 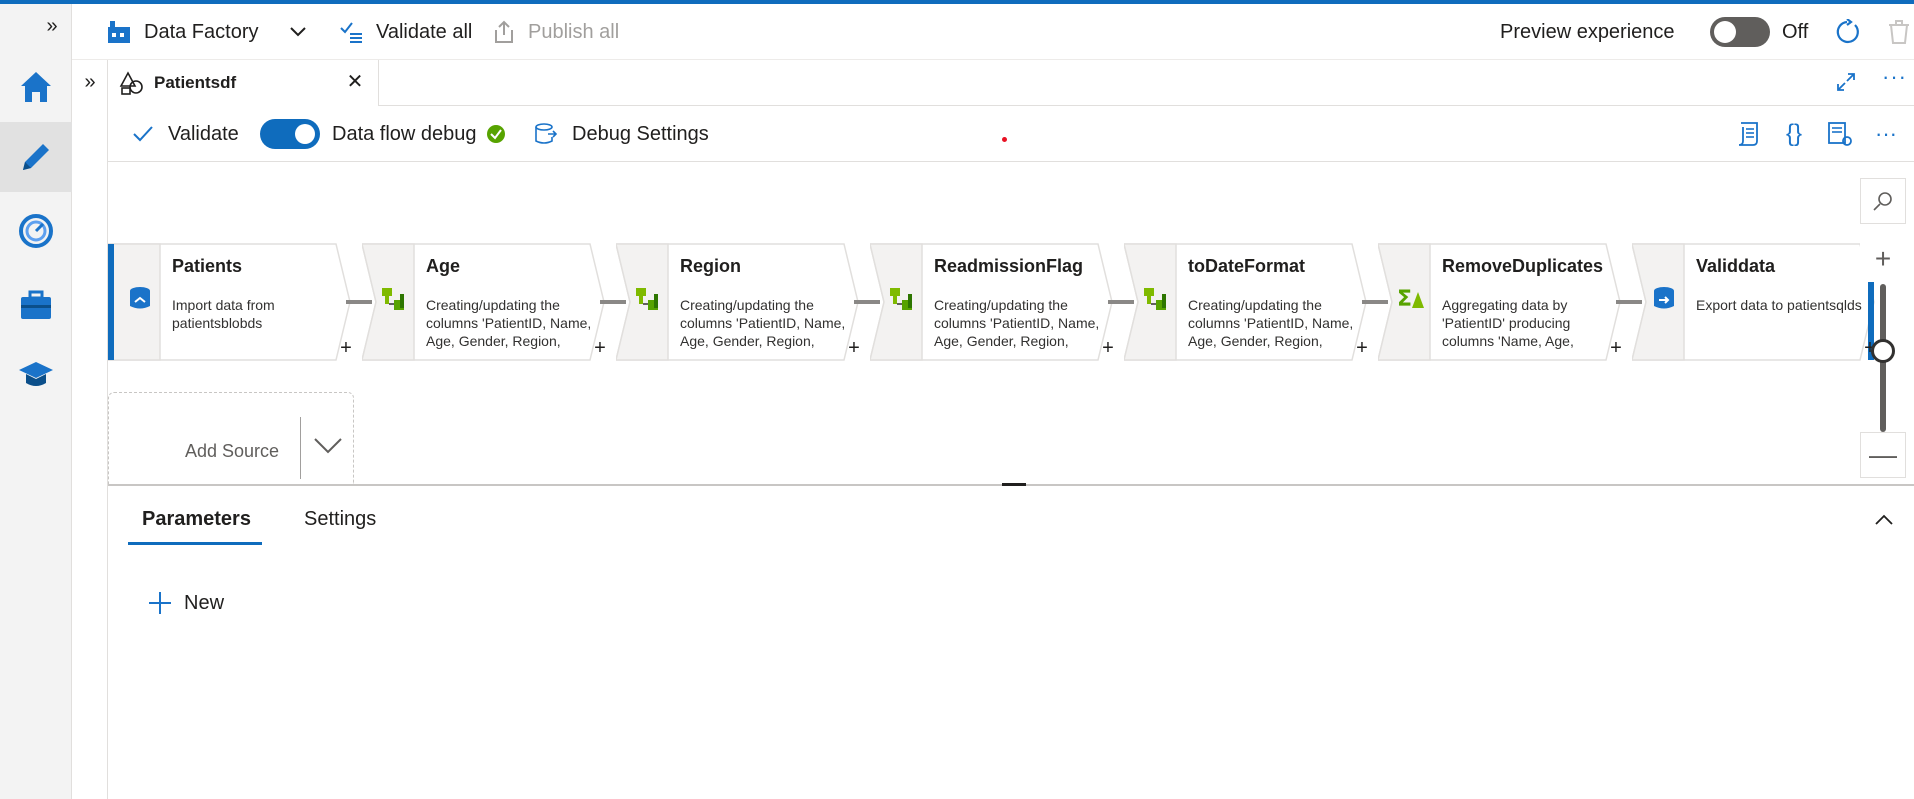 I want to click on rail-learning, so click(x=36, y=375).